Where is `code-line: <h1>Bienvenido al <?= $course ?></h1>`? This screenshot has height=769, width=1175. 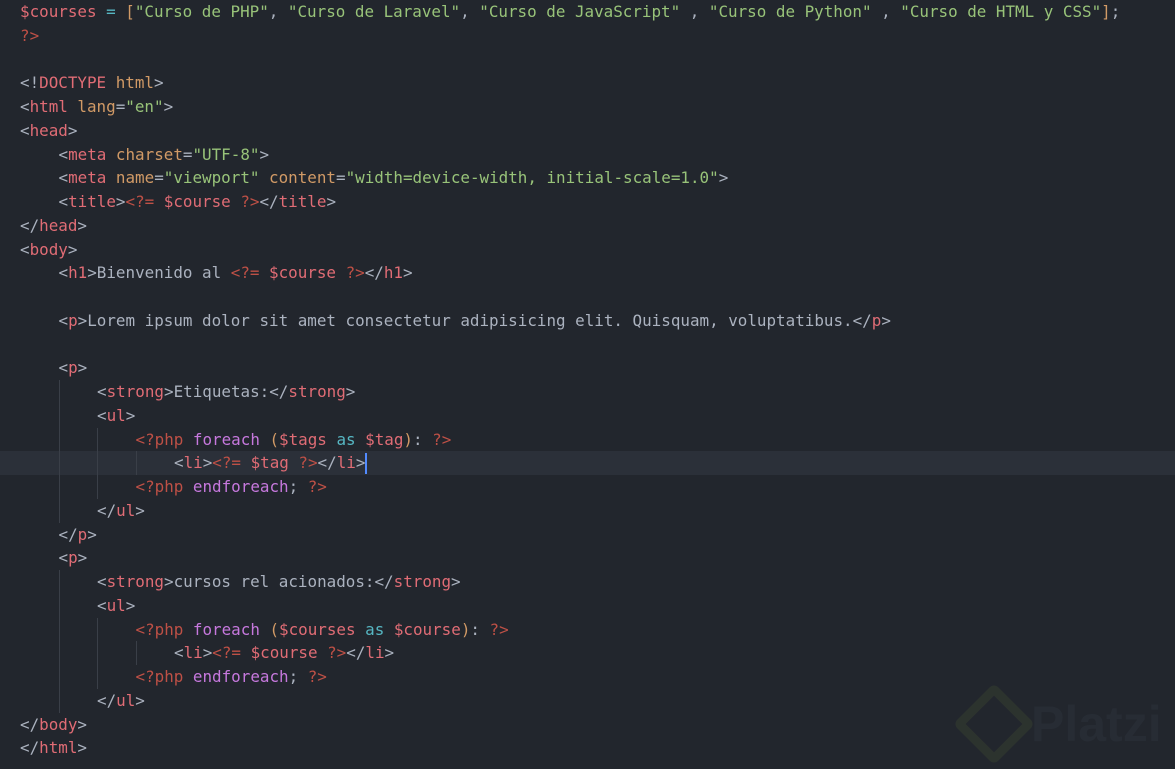
code-line: <h1>Bienvenido al <?= $course ?></h1> is located at coordinates (597, 273).